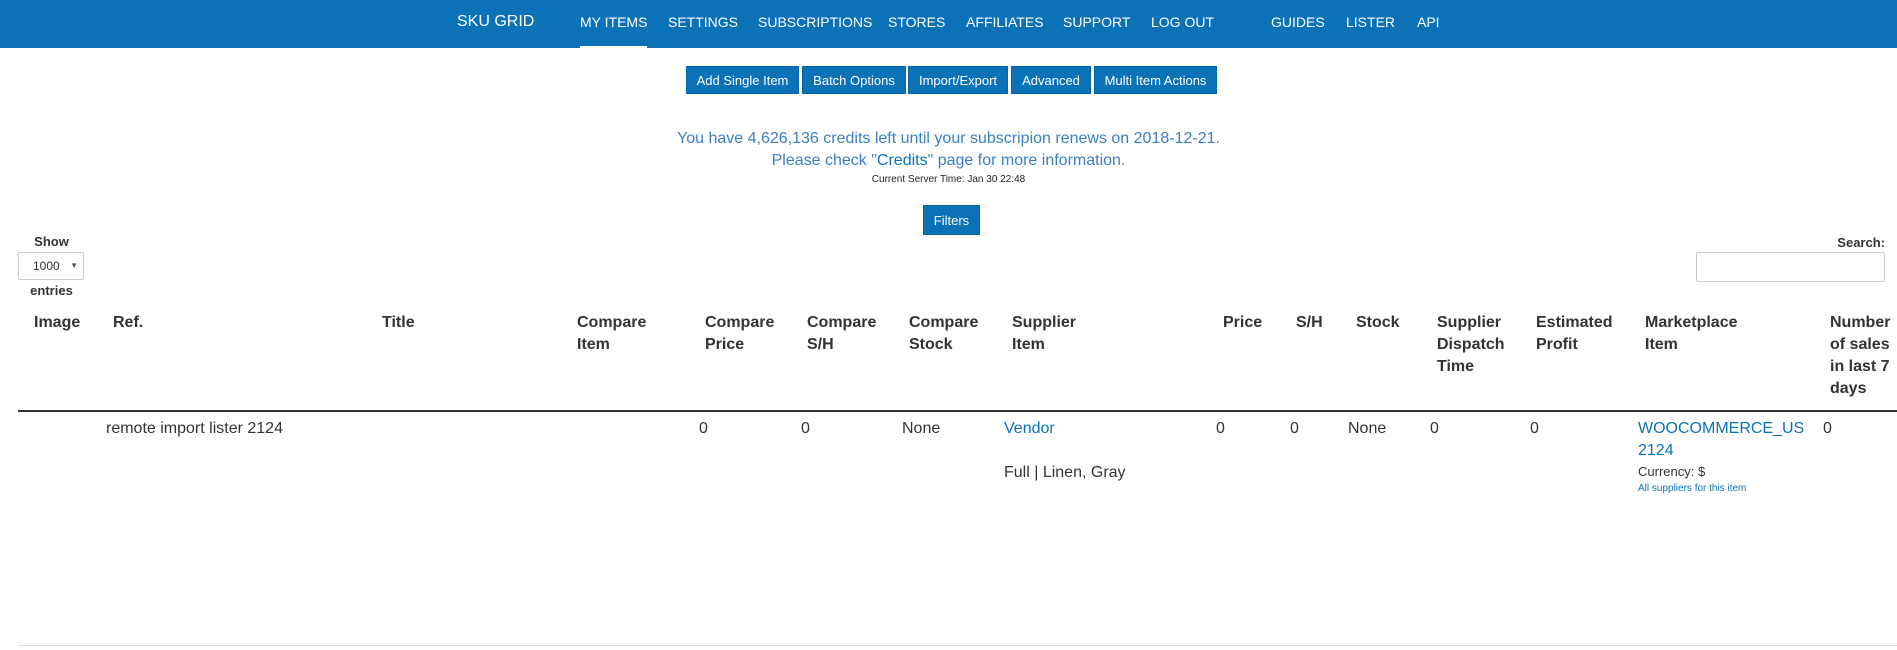 This screenshot has height=650, width=1897. I want to click on cell-price: 0, so click(1220, 428).